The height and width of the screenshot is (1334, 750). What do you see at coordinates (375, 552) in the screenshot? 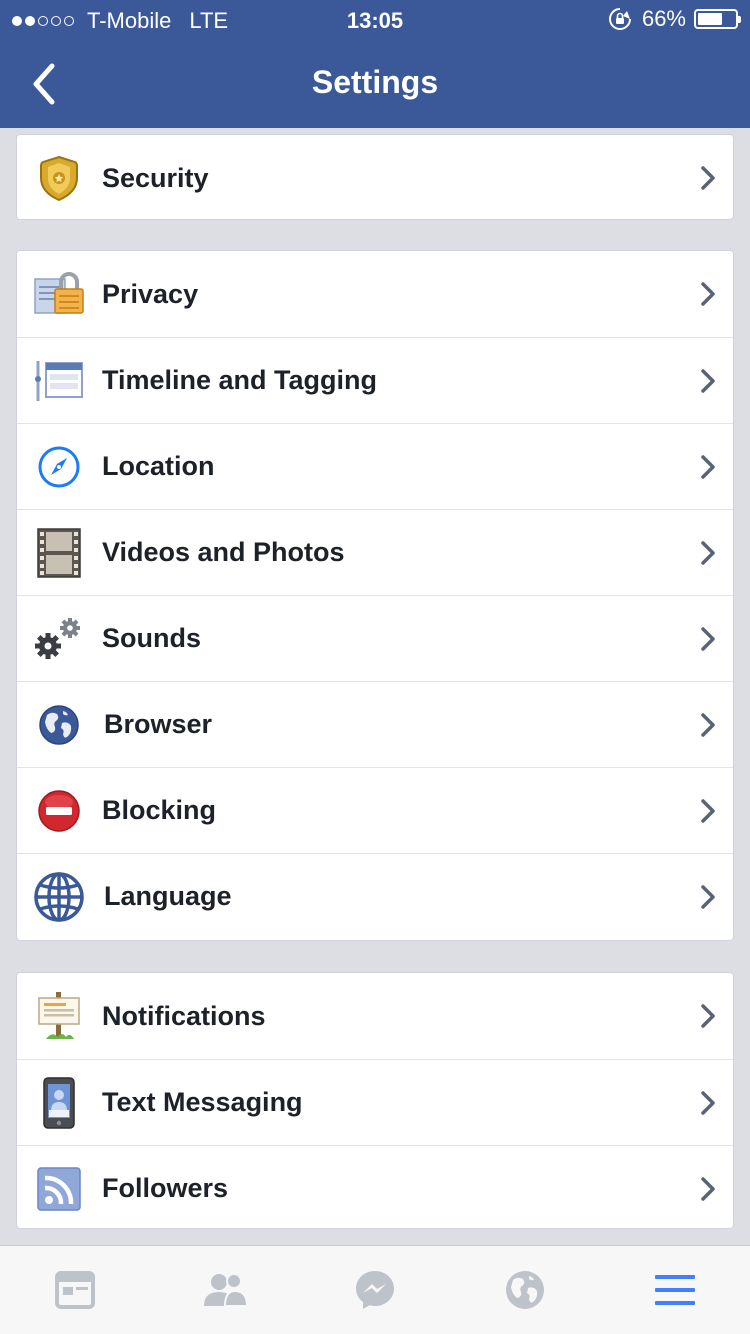
I see `settings-item-videos-and-photos: Videos and Photos` at bounding box center [375, 552].